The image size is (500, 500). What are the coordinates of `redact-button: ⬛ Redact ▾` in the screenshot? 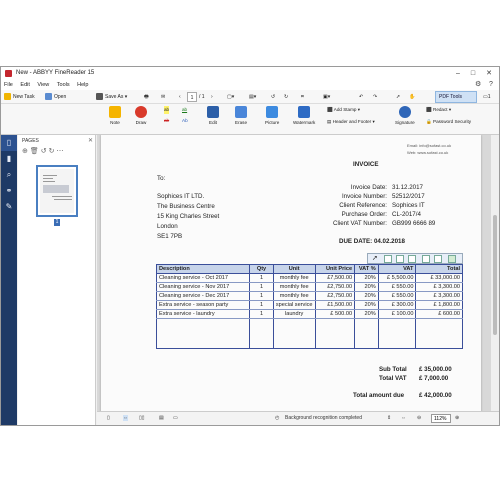 It's located at (438, 110).